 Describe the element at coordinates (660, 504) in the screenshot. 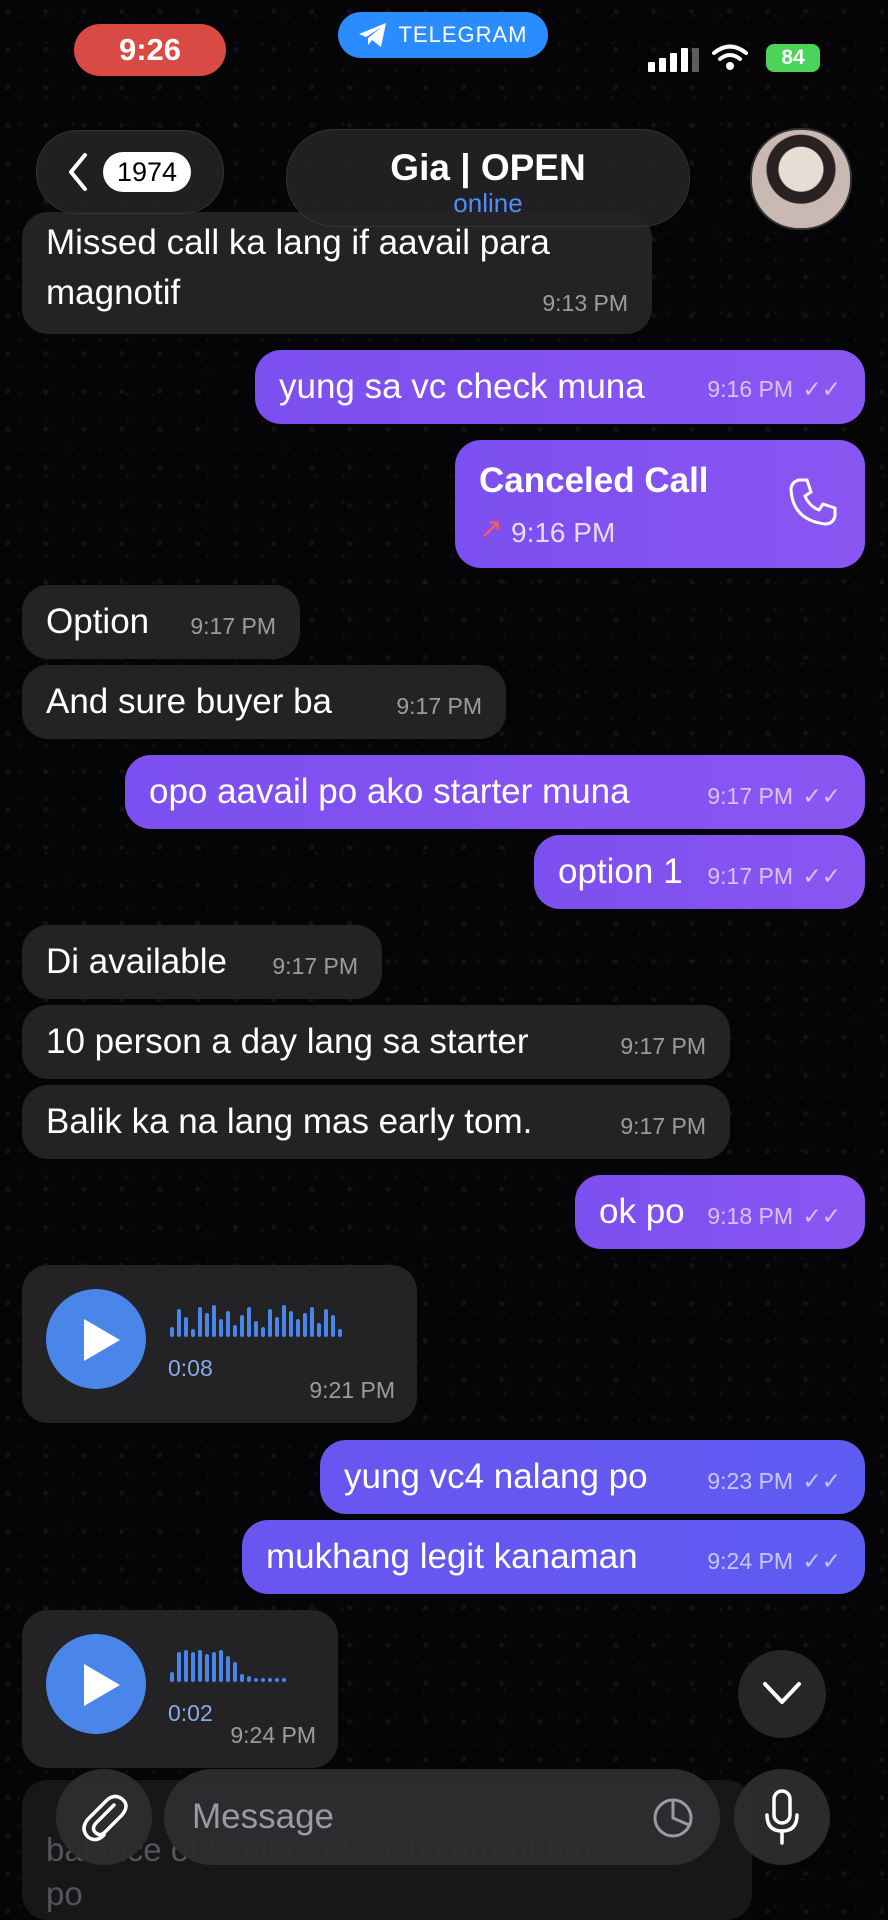

I see `call-message-bubble: Canceled Call ↗ 9:16 PM` at that location.